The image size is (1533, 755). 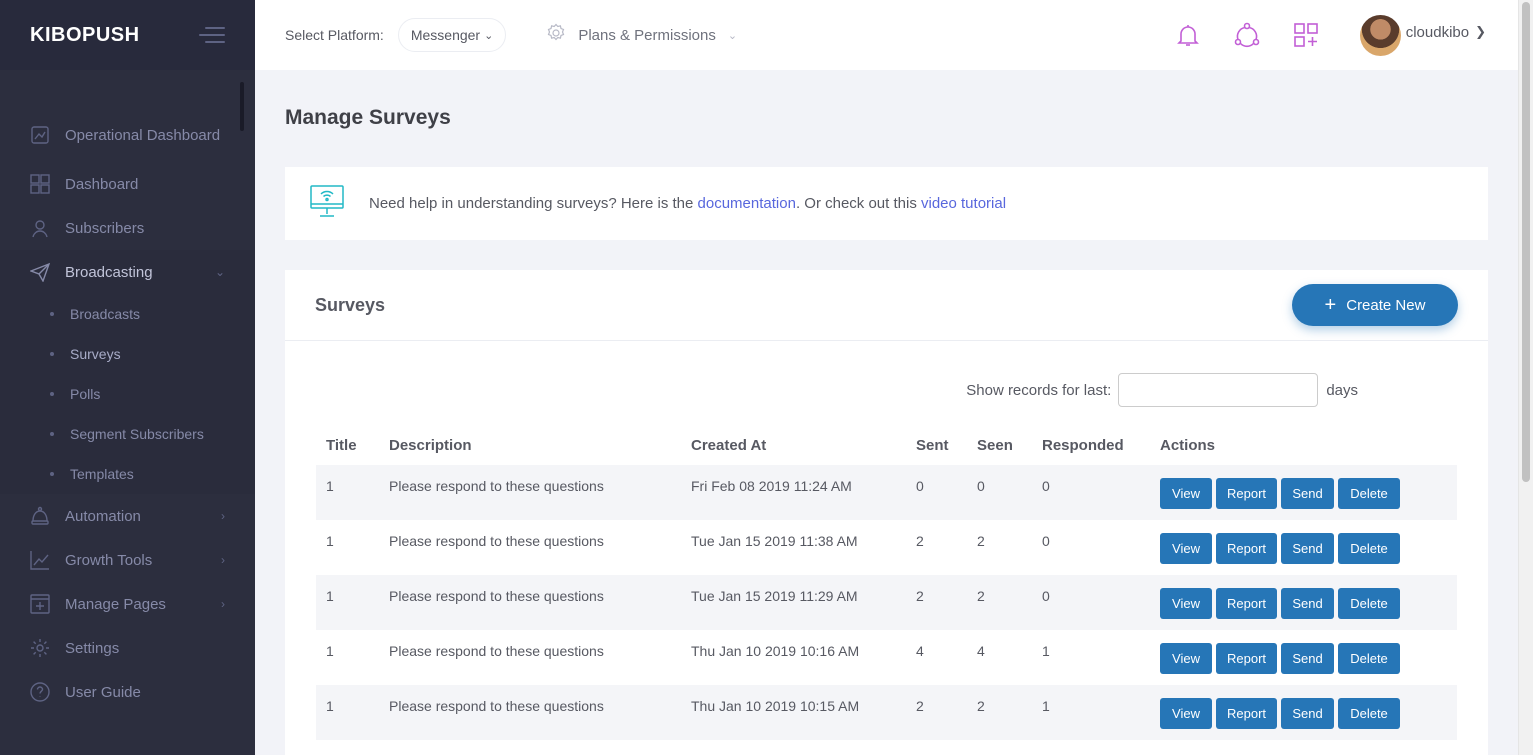 What do you see at coordinates (127, 648) in the screenshot?
I see `sidebar-item-settings: Settings` at bounding box center [127, 648].